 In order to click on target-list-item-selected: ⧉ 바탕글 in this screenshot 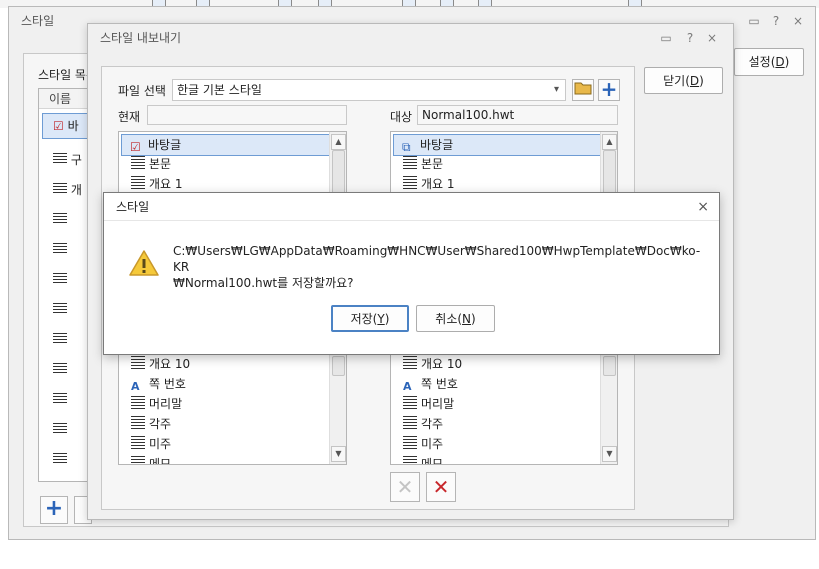, I will do `click(499, 145)`.